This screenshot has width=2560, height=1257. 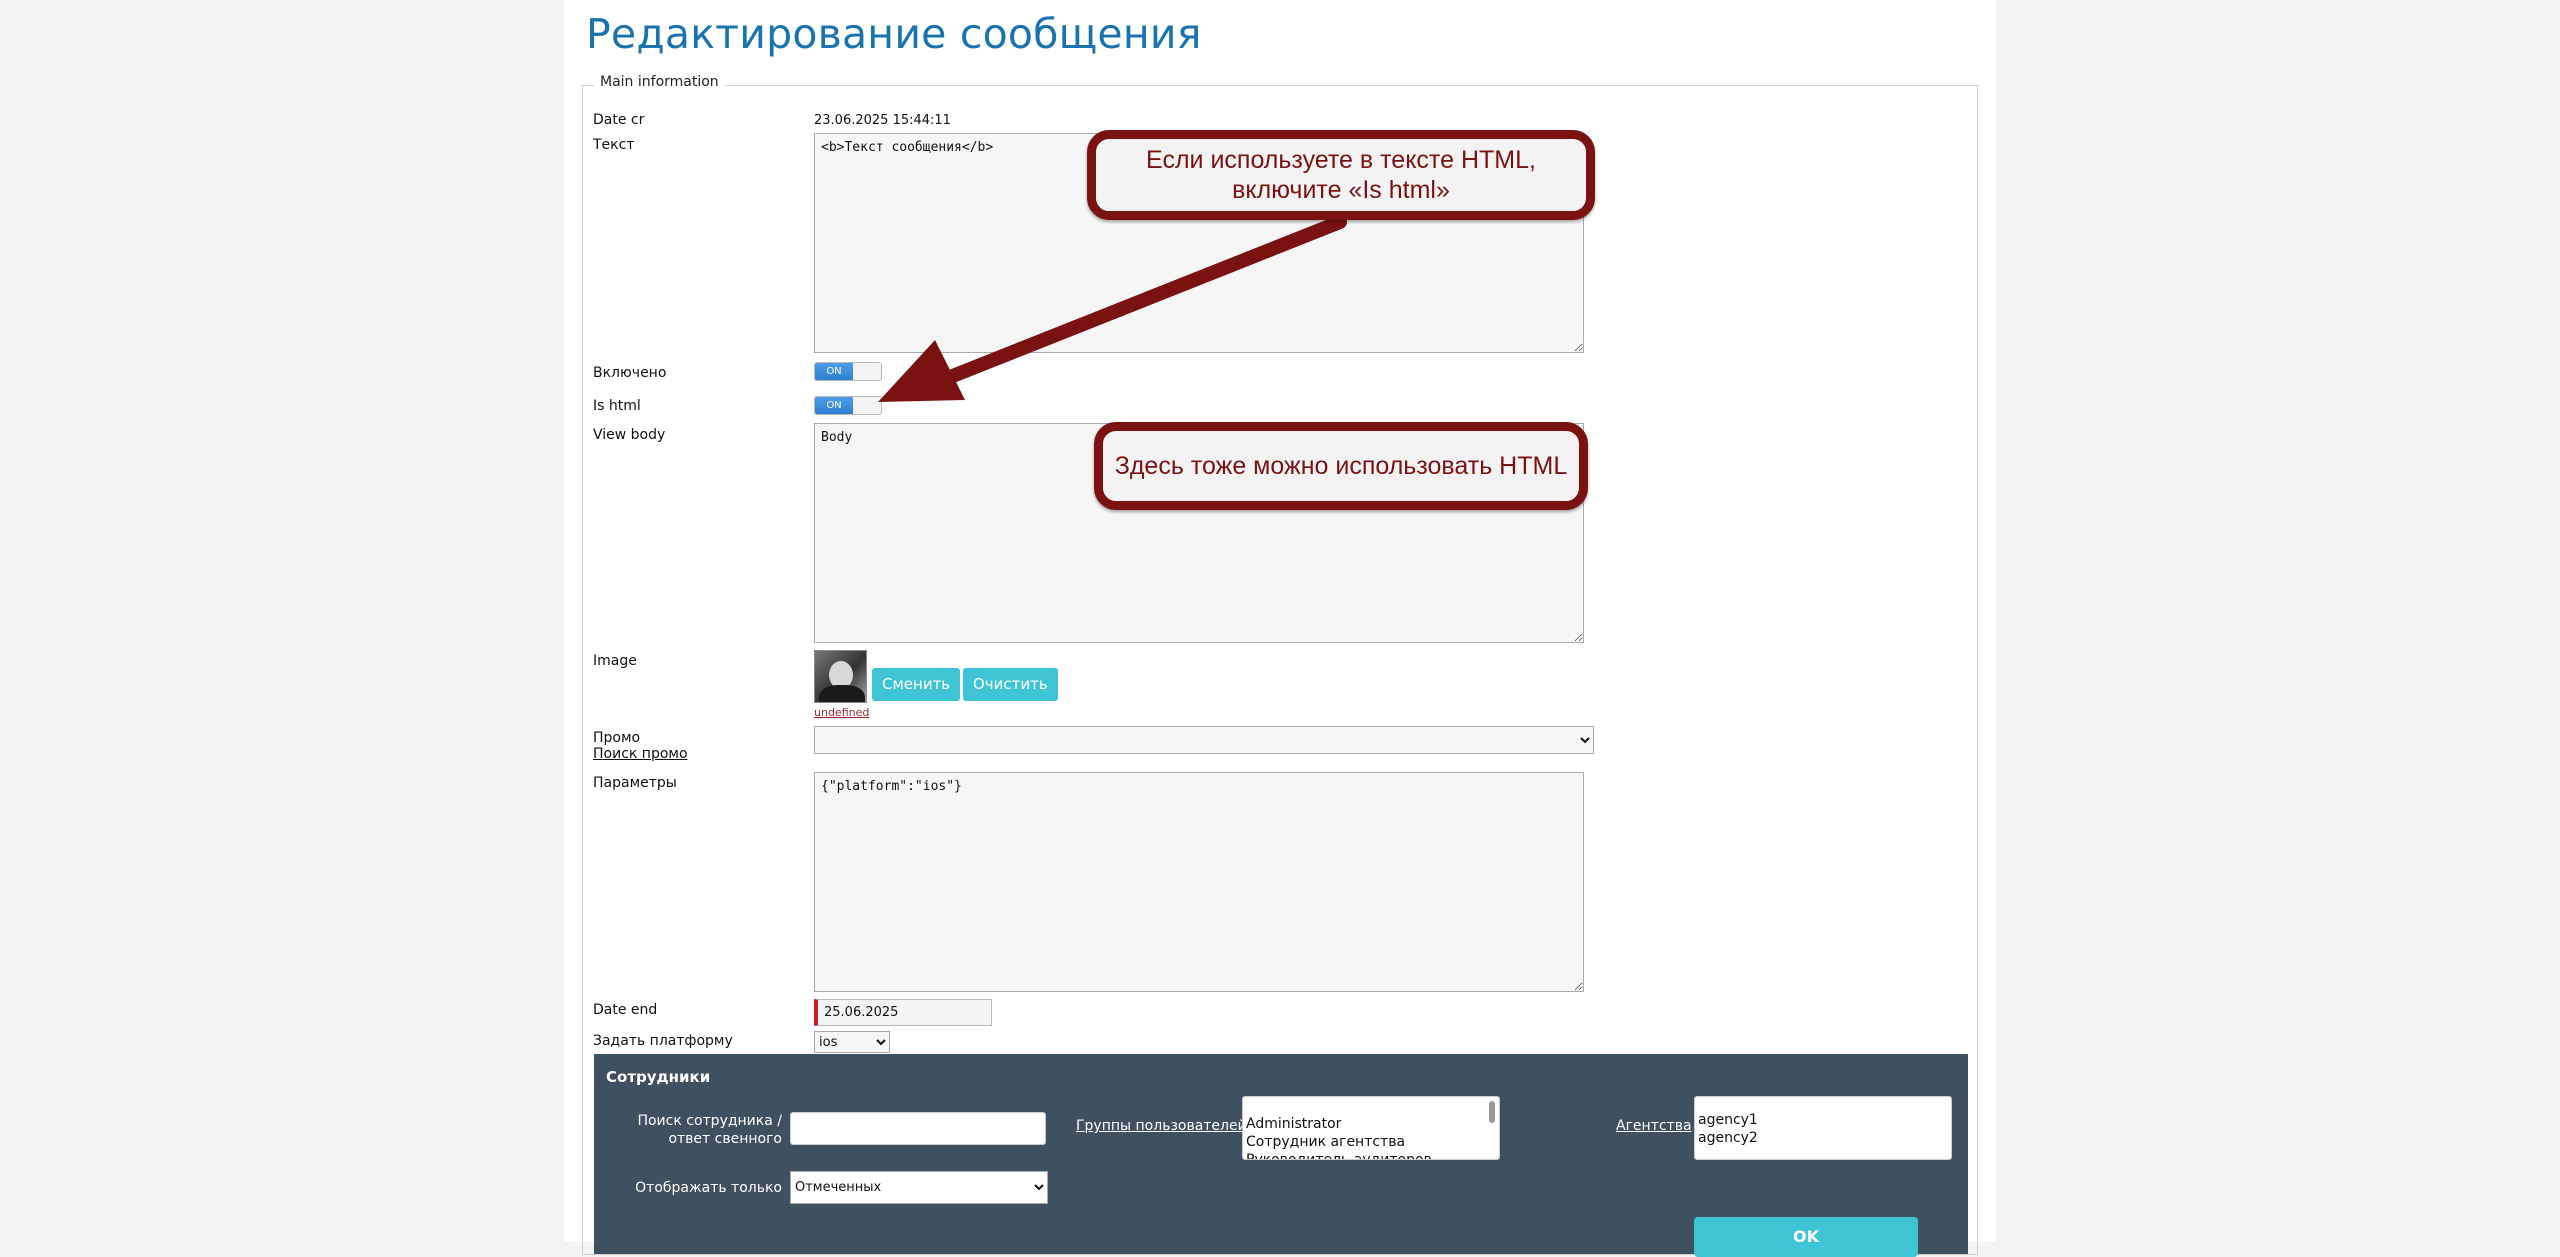 What do you see at coordinates (1199, 882) in the screenshot?
I see `params-textarea: {"platform":"ios"}` at bounding box center [1199, 882].